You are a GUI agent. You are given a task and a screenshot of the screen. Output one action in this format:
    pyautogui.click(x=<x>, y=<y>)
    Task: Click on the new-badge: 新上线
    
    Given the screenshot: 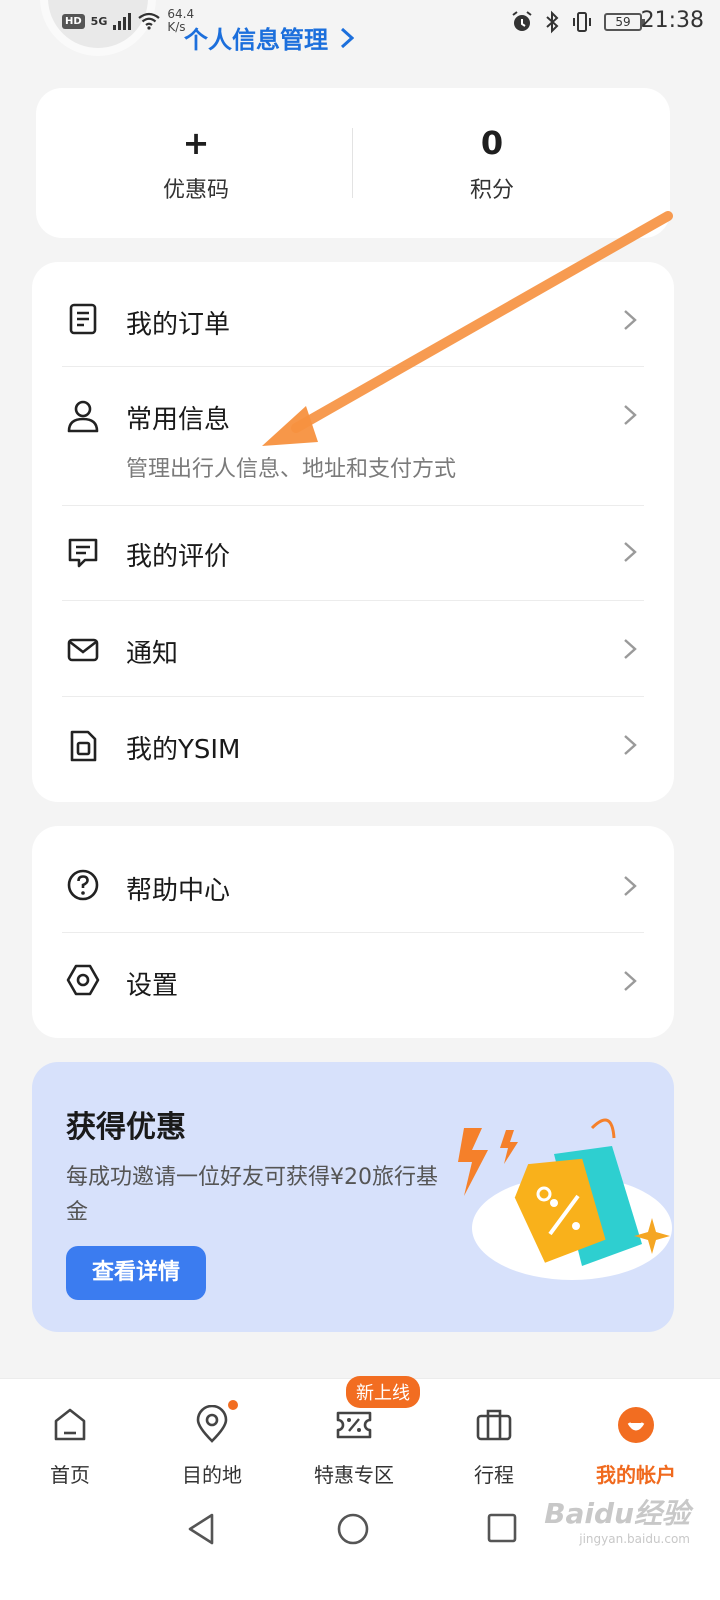 What is the action you would take?
    pyautogui.click(x=383, y=1392)
    